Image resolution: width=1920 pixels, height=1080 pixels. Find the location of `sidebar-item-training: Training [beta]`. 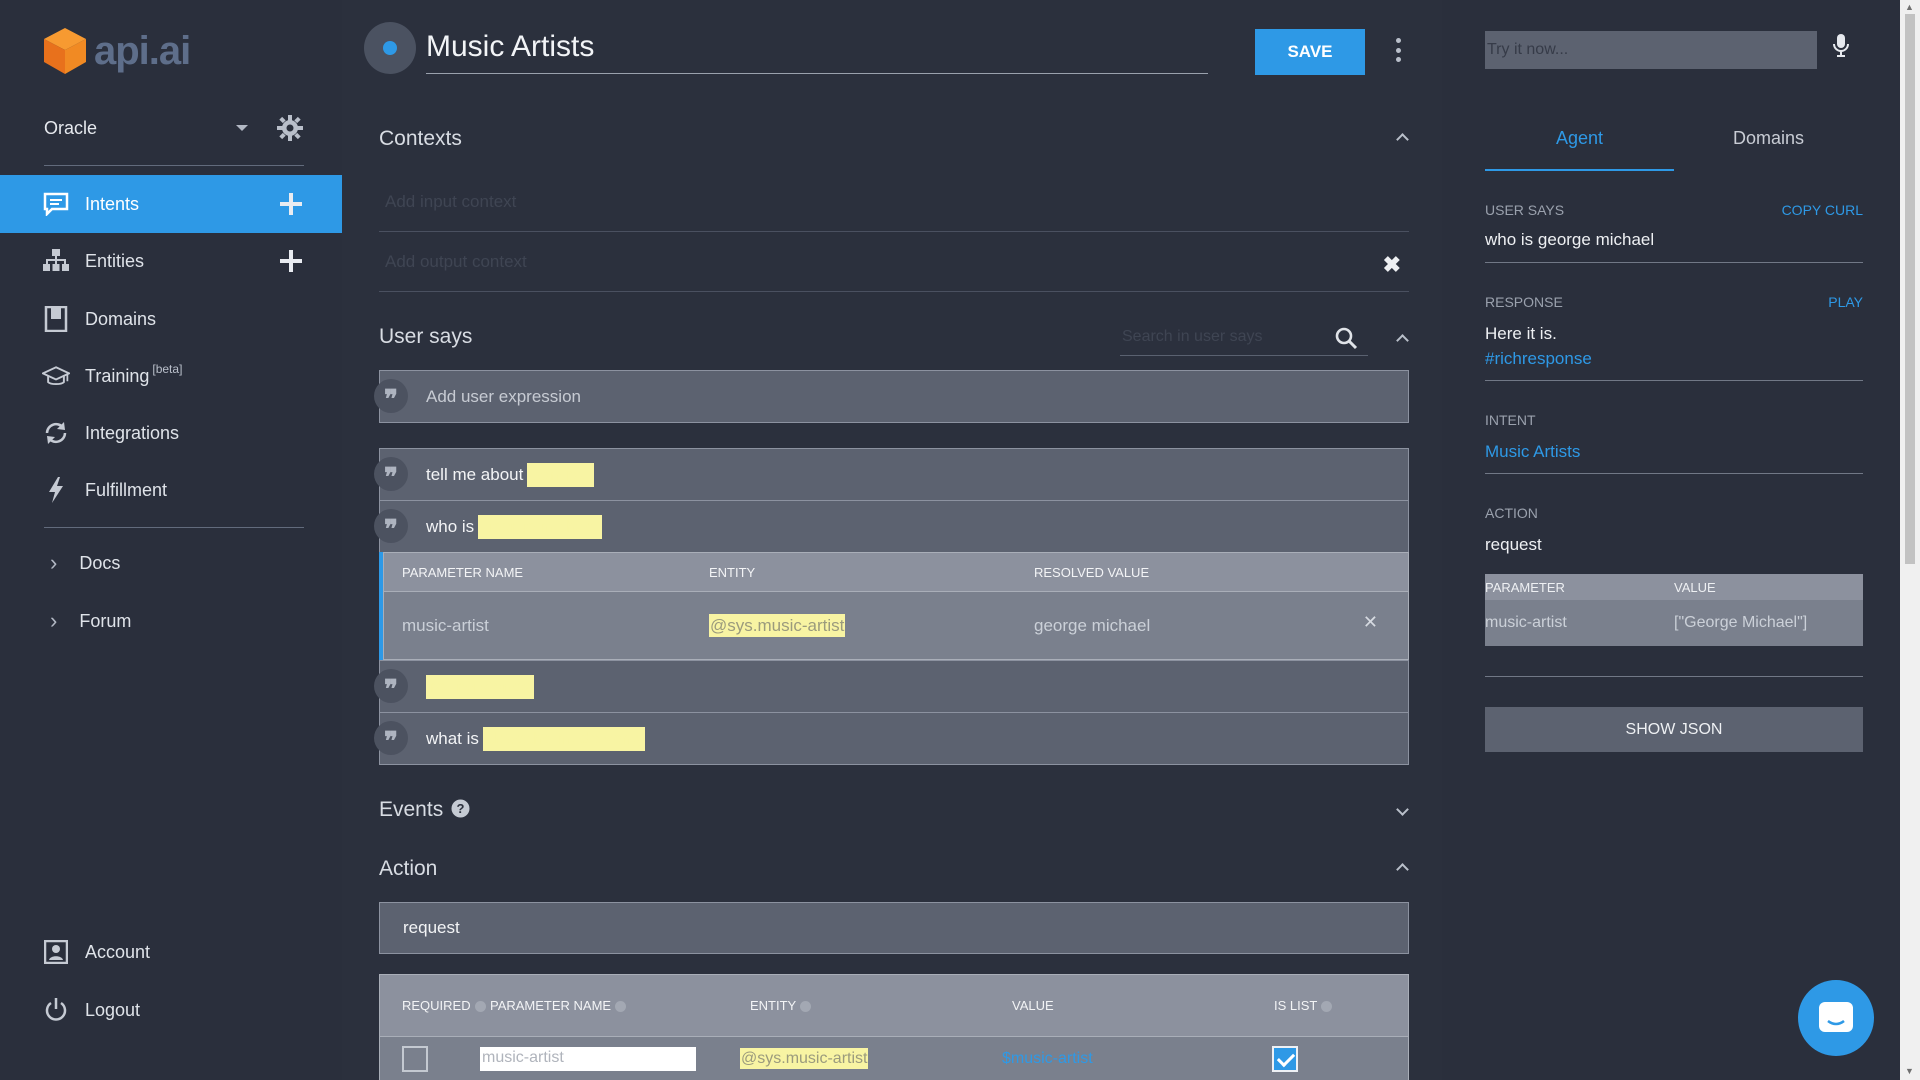

sidebar-item-training: Training [beta] is located at coordinates (171, 376).